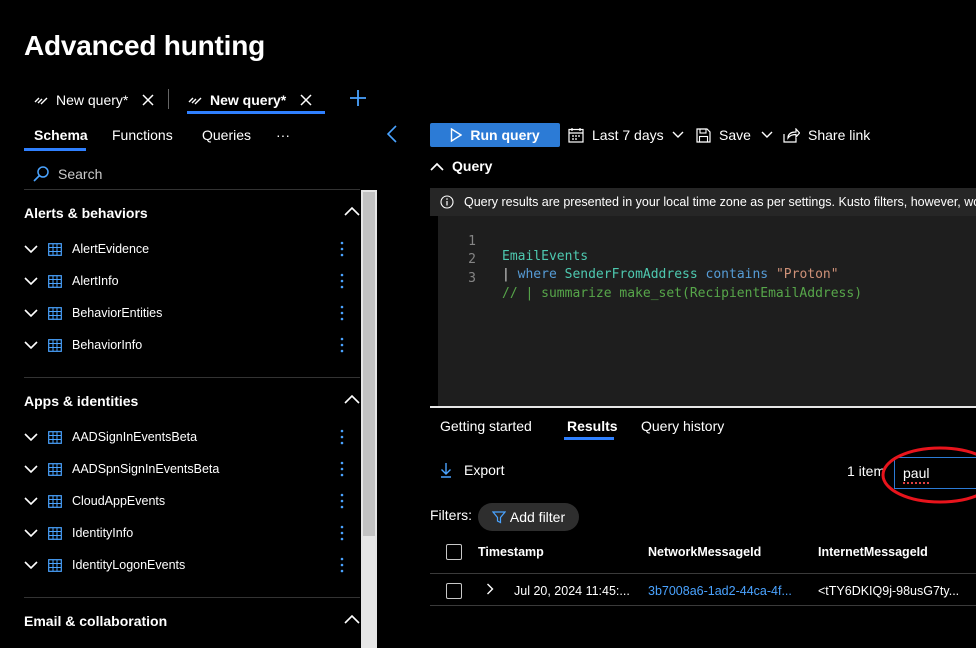  Describe the element at coordinates (192, 501) in the screenshot. I see `schema-item-cloudappevents: CloudAppEvents` at that location.